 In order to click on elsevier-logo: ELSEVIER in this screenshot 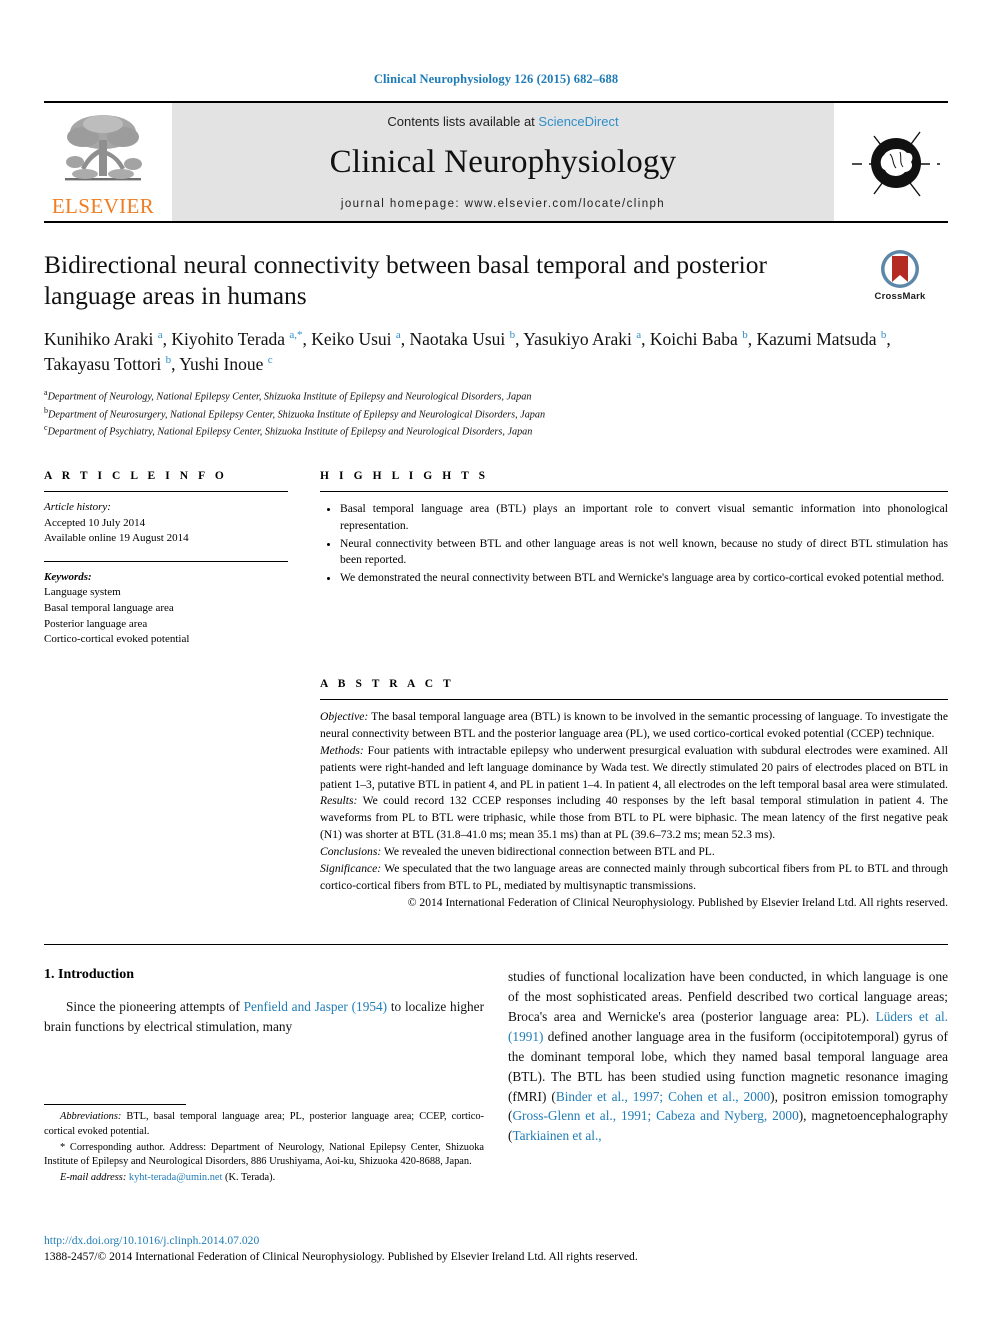, I will do `click(103, 162)`.